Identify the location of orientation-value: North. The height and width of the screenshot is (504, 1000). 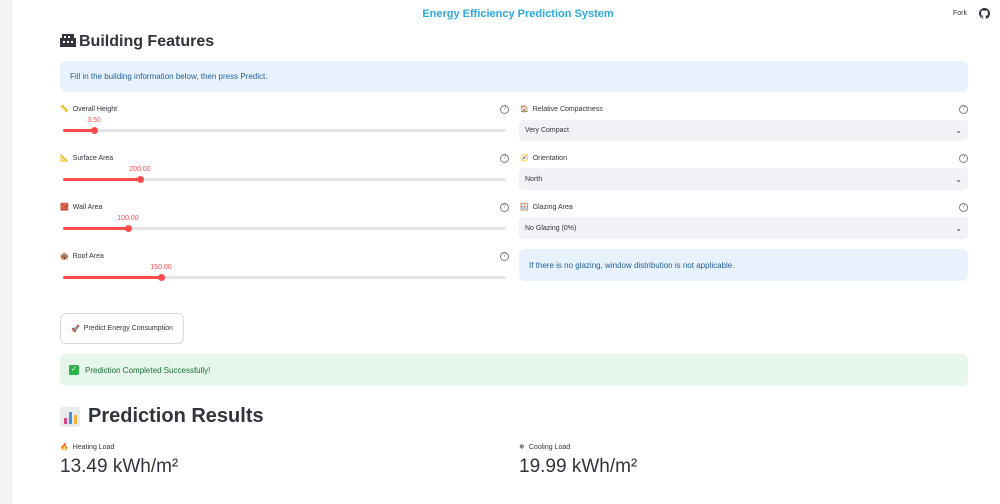
(534, 179).